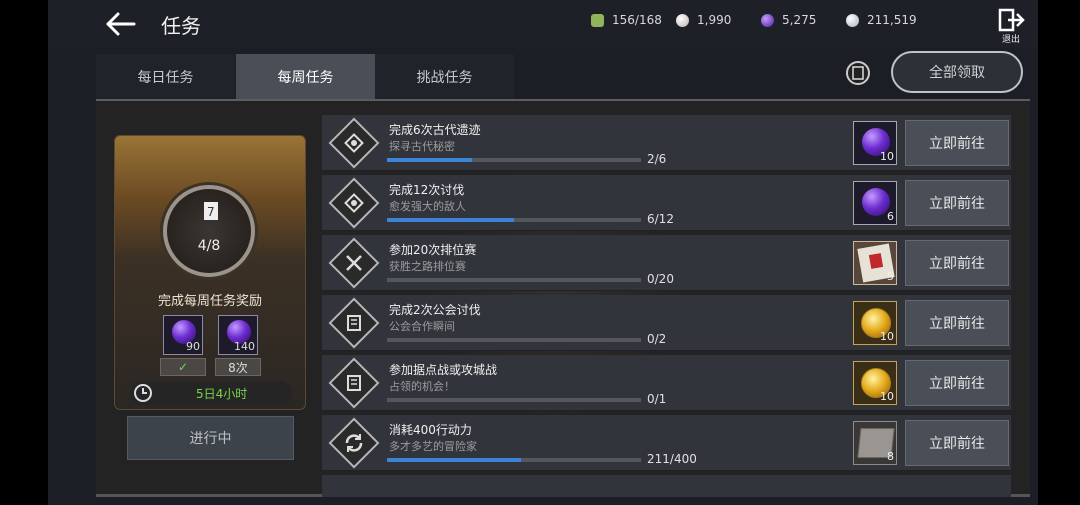  I want to click on quest-progress-text: 0/2, so click(657, 339).